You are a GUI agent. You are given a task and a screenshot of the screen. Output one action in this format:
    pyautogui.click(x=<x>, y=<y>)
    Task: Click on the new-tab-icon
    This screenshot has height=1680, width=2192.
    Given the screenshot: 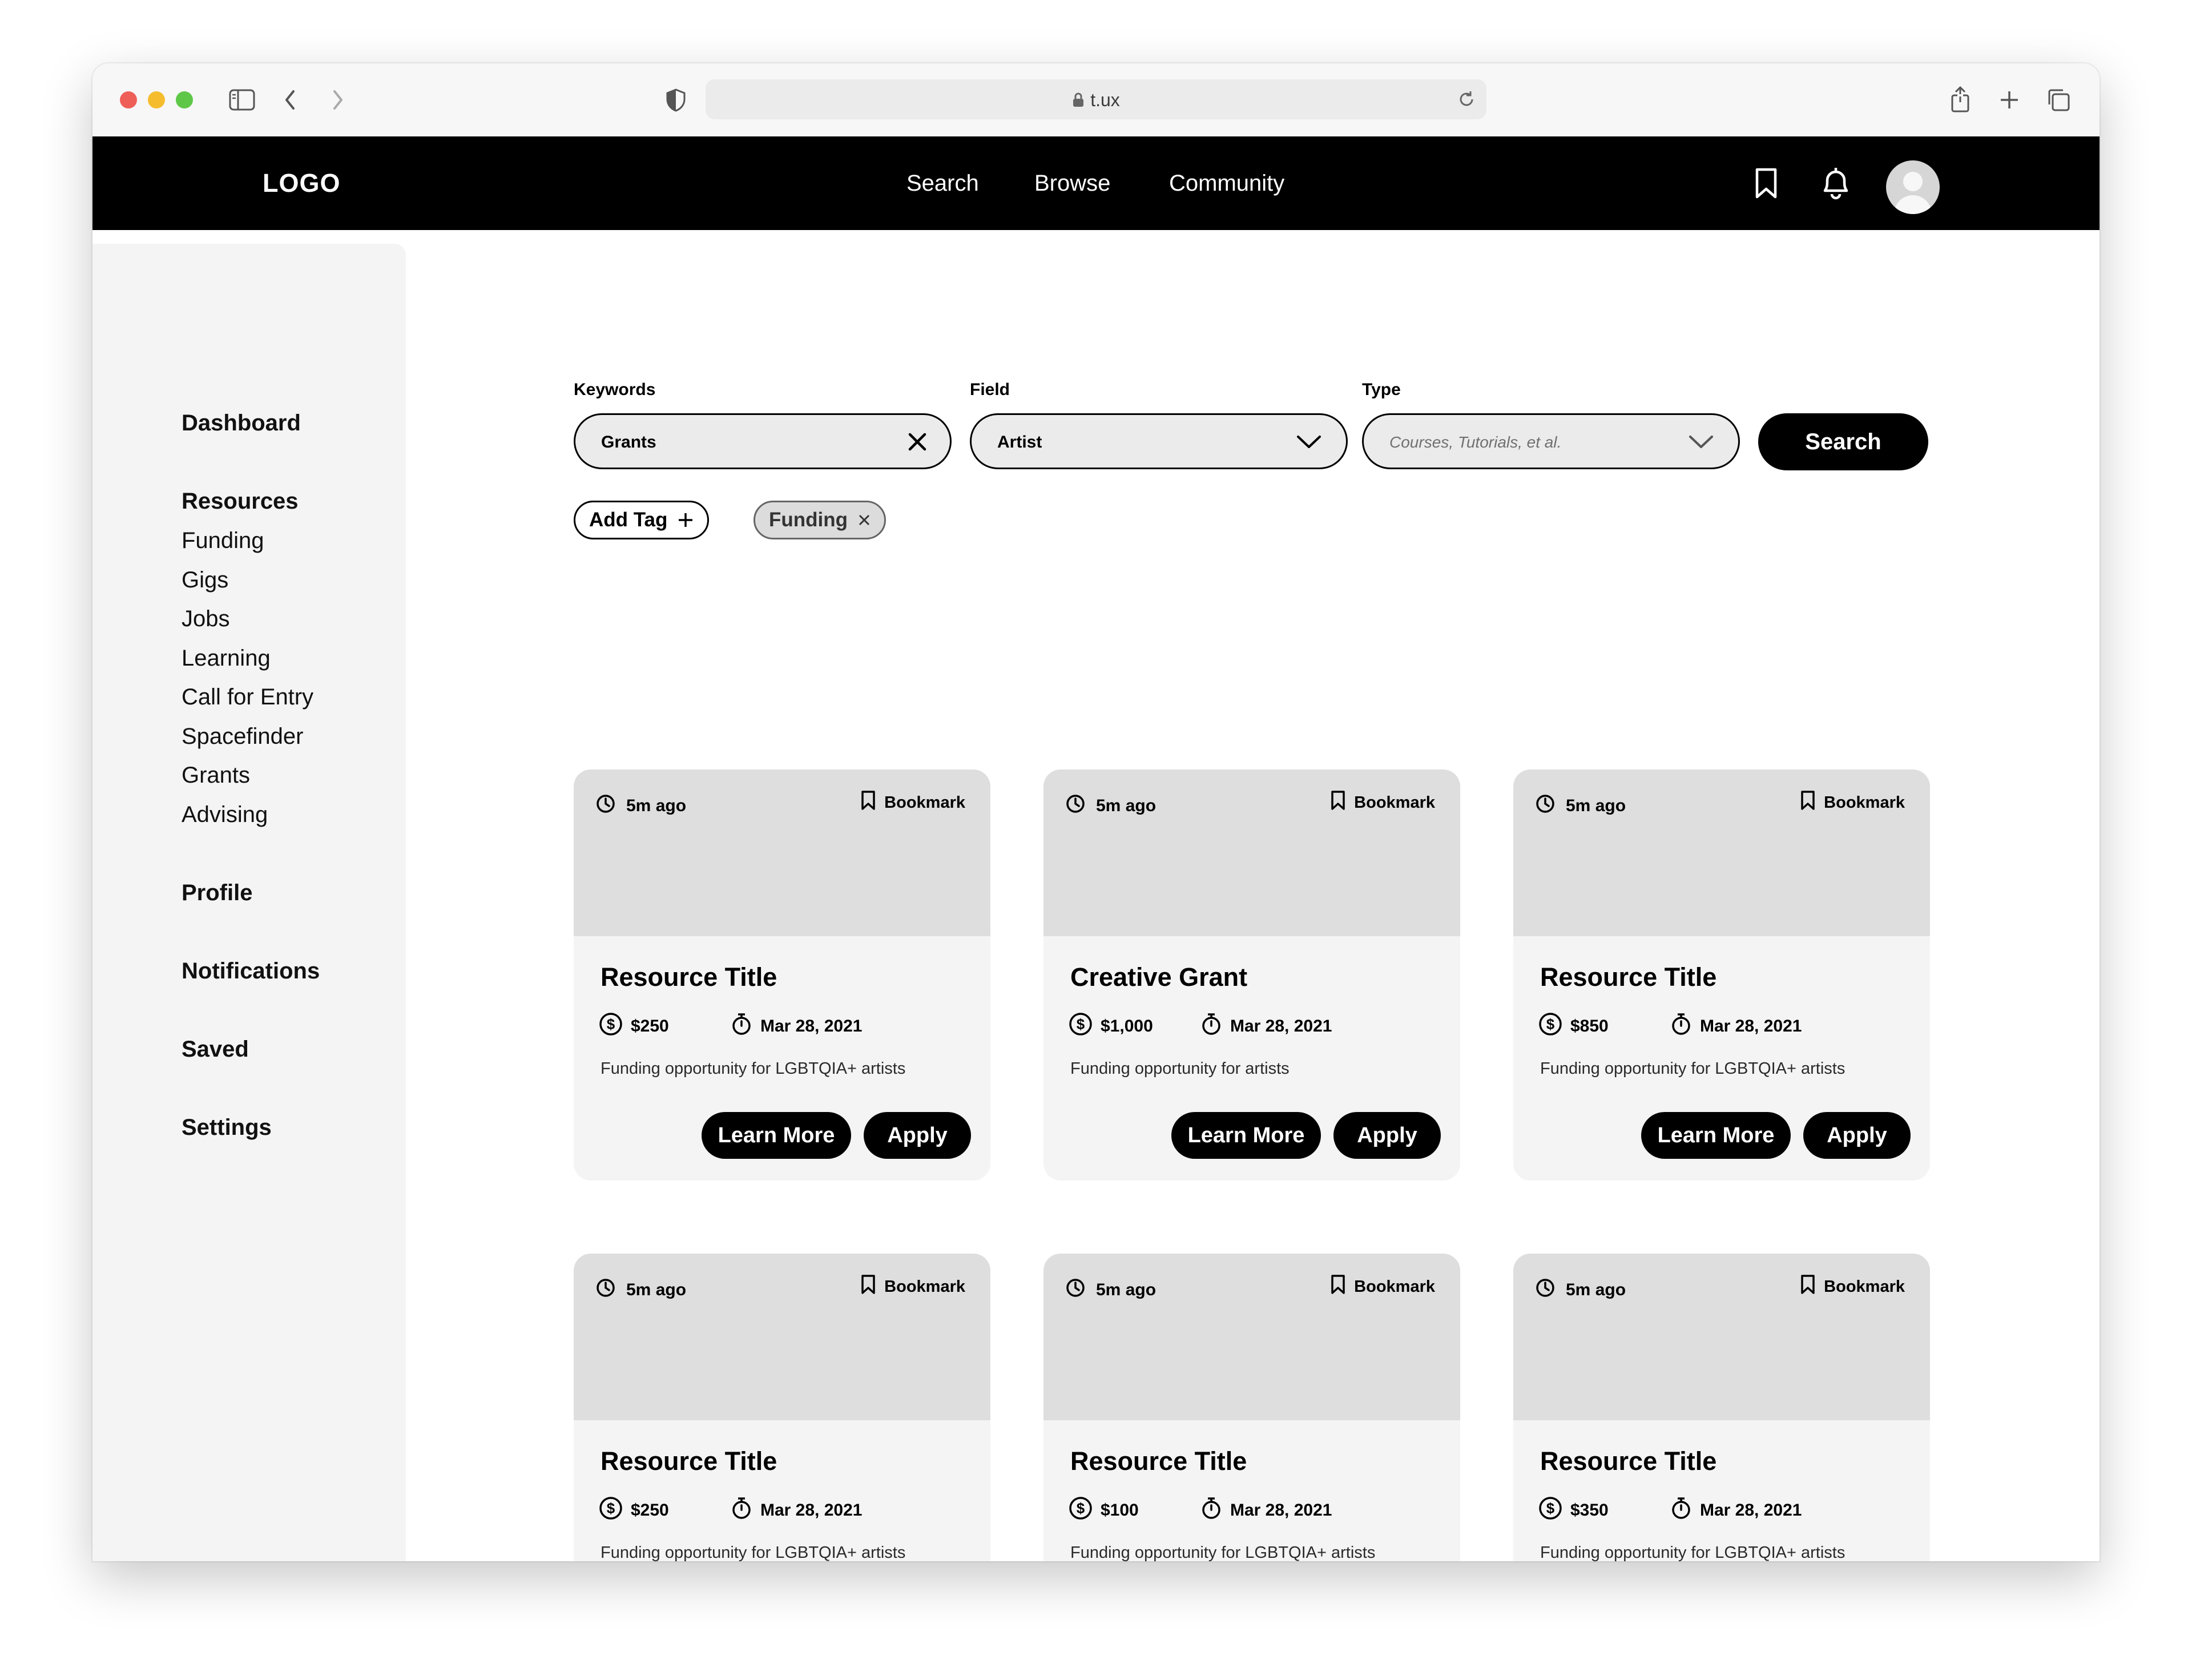 What is the action you would take?
    pyautogui.click(x=2009, y=100)
    